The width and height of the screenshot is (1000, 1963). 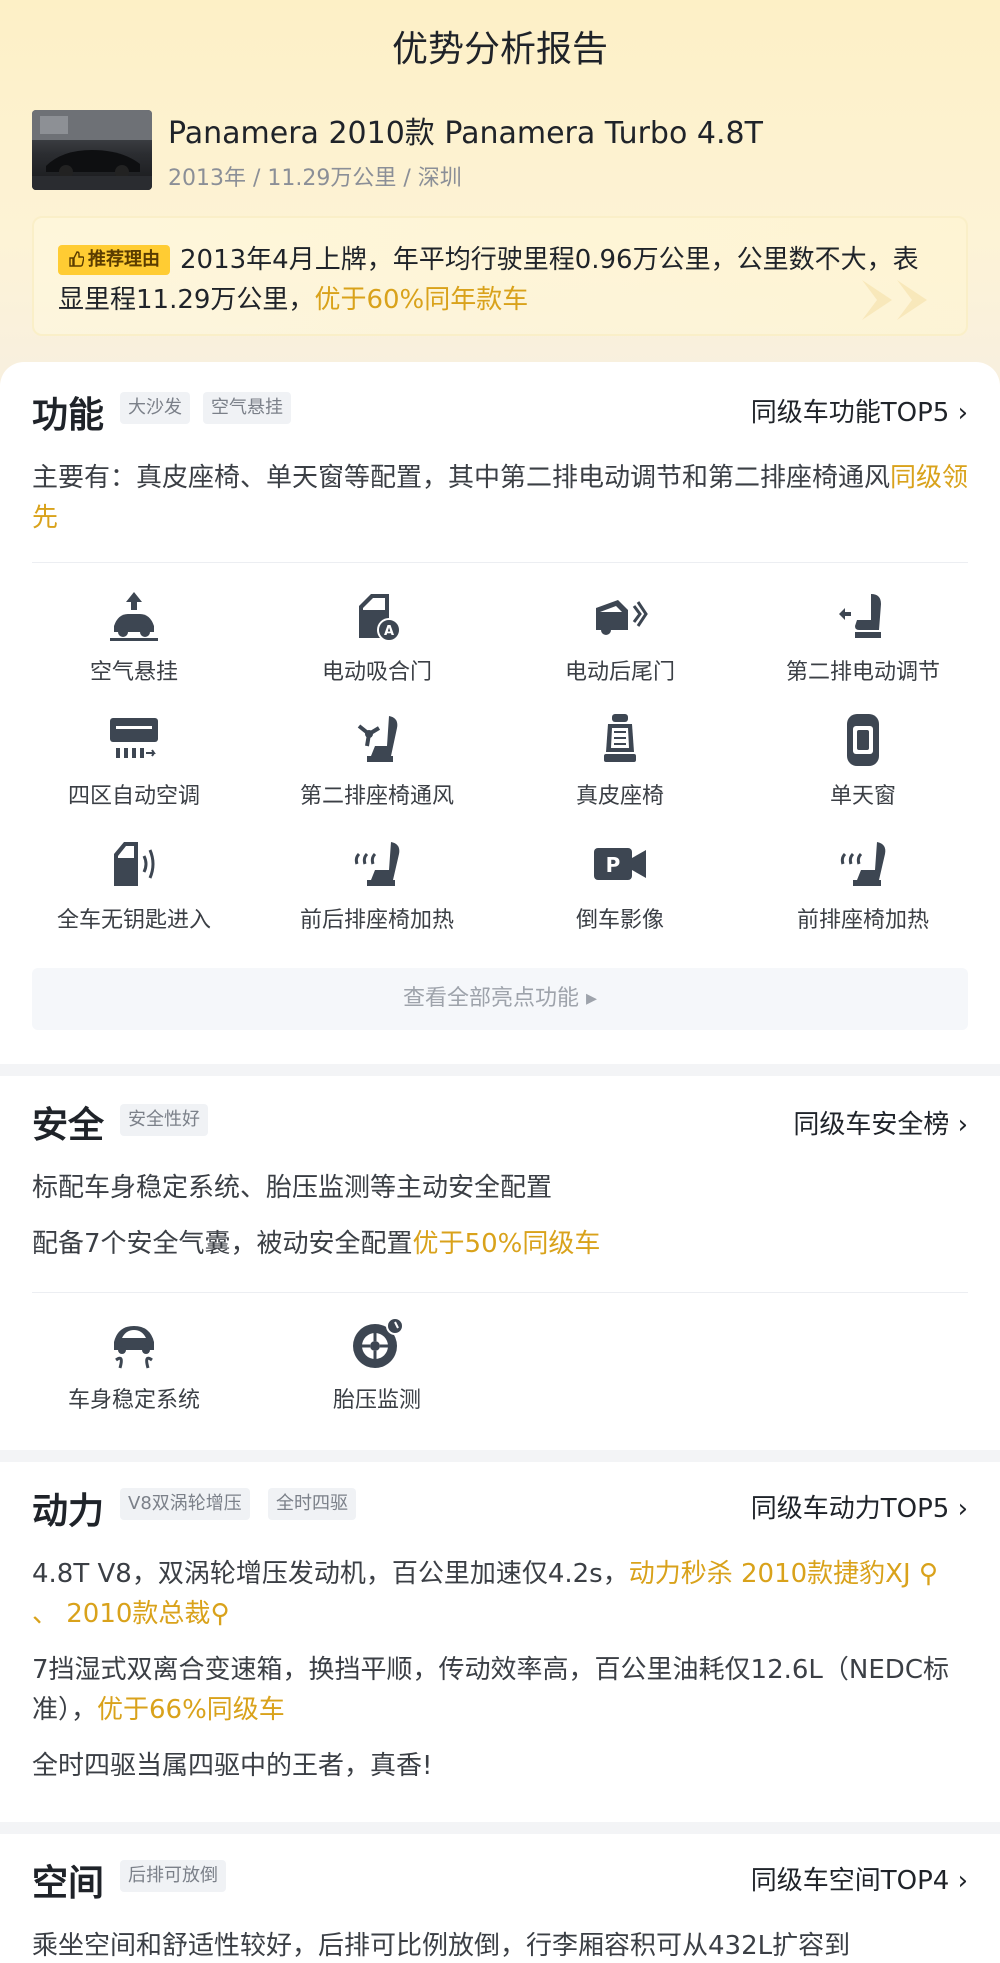 I want to click on space-top4-link: 同级车空间TOP4 ›, so click(x=859, y=1878).